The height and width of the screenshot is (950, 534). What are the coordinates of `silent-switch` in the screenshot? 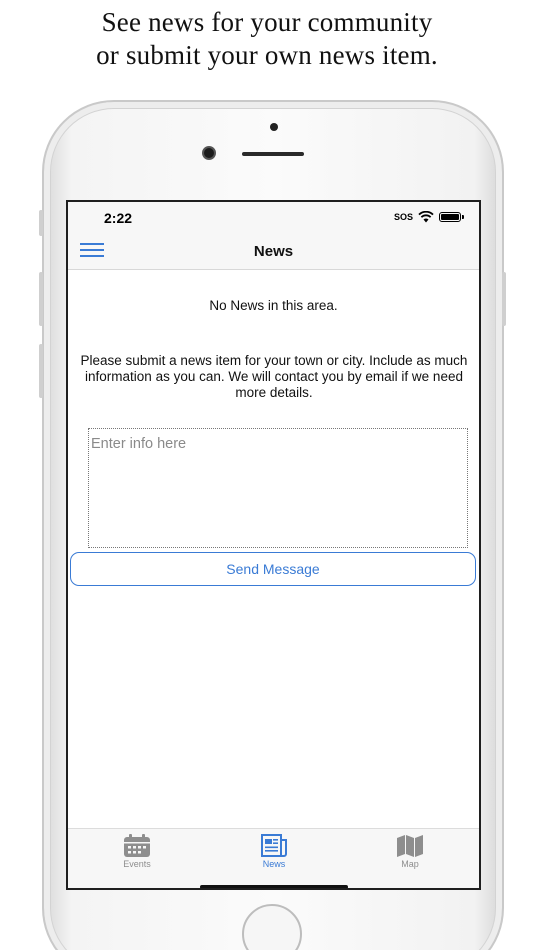 It's located at (41, 223).